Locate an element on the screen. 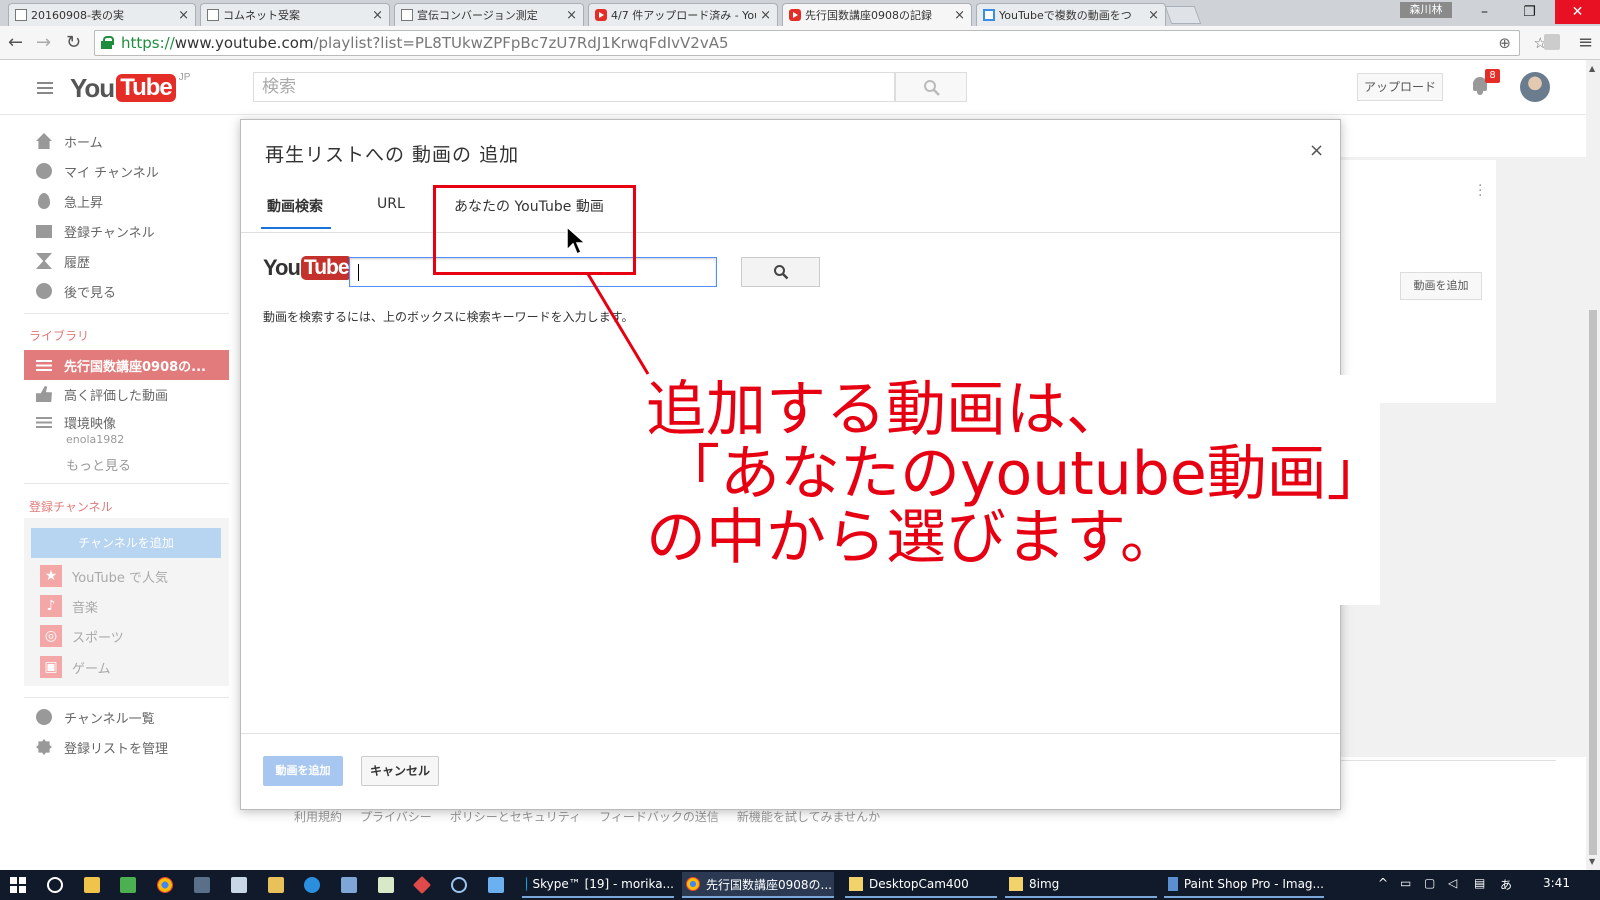 Image resolution: width=1600 pixels, height=900 pixels. scrollbar-thumb is located at coordinates (1593, 582).